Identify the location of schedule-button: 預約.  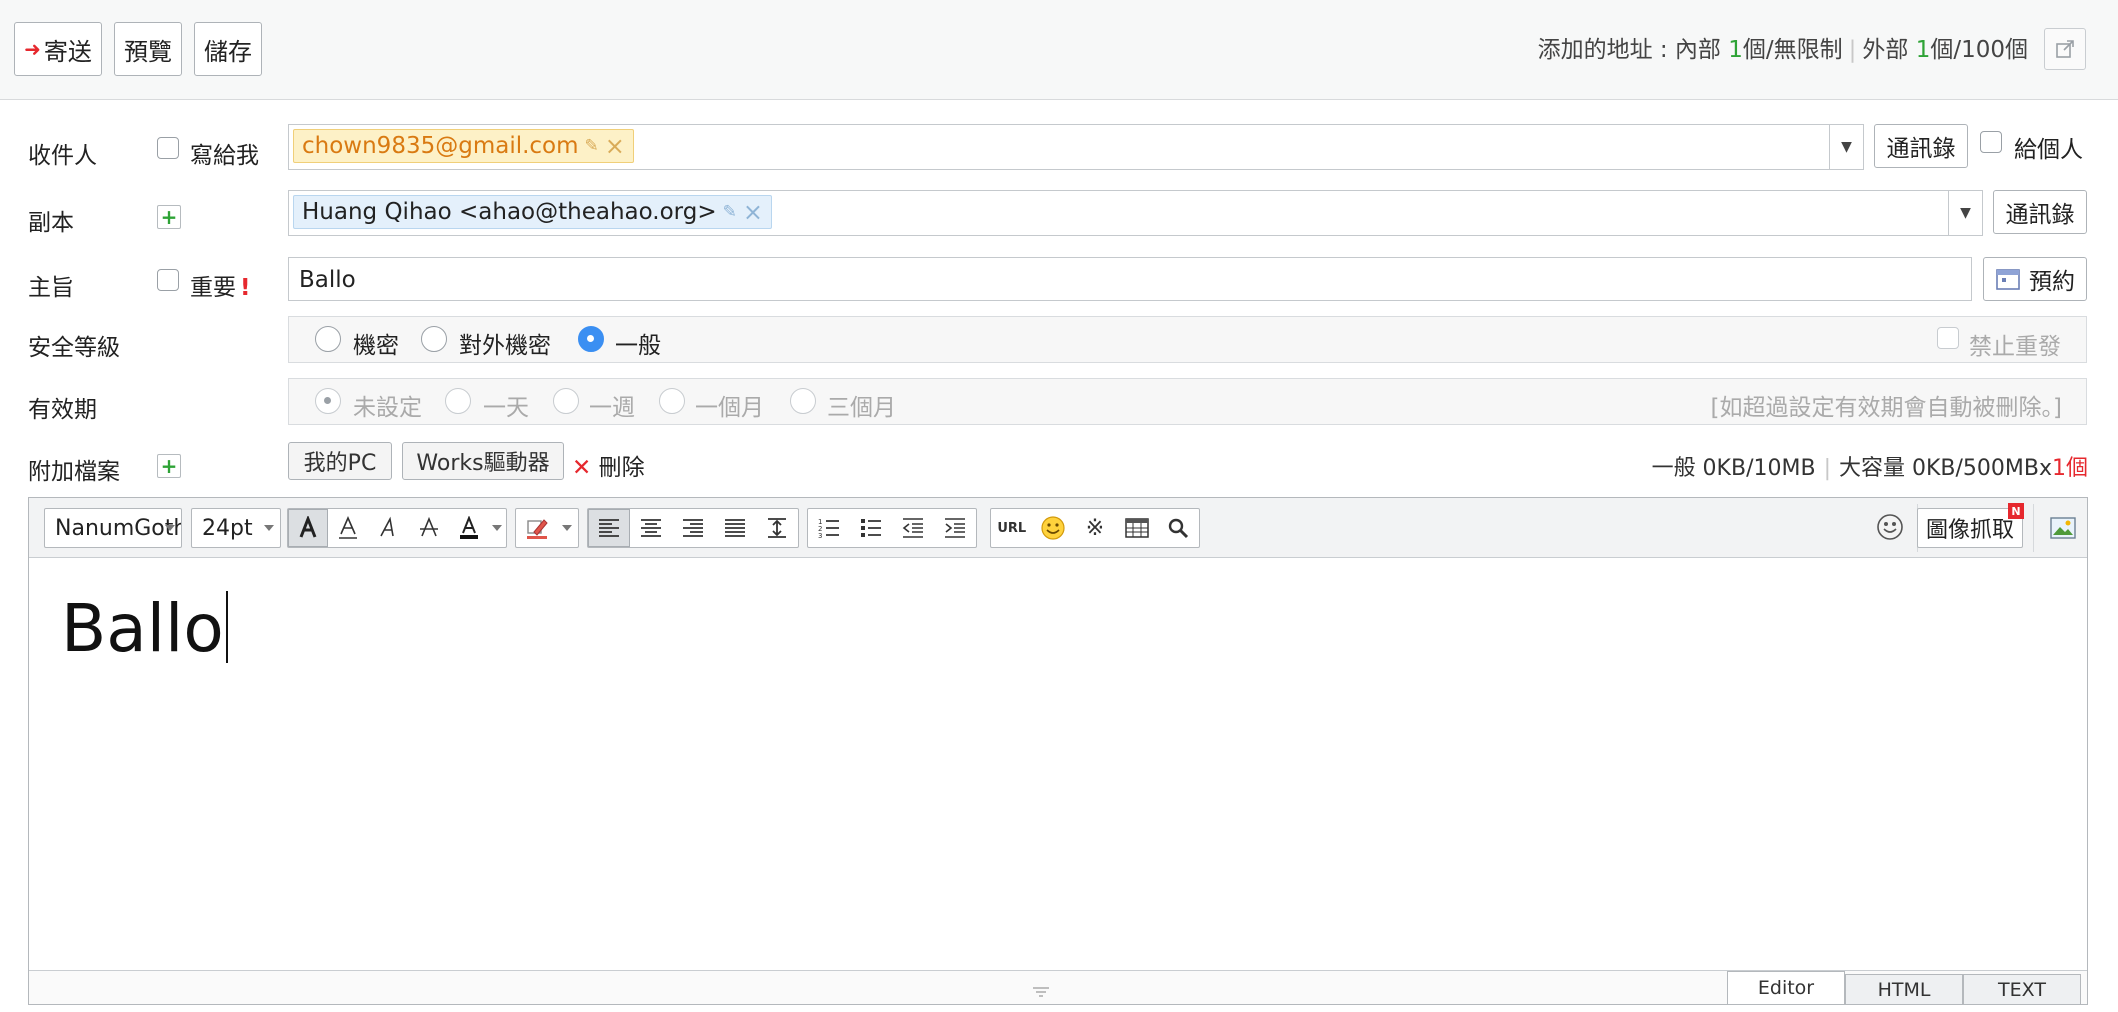
(2035, 279).